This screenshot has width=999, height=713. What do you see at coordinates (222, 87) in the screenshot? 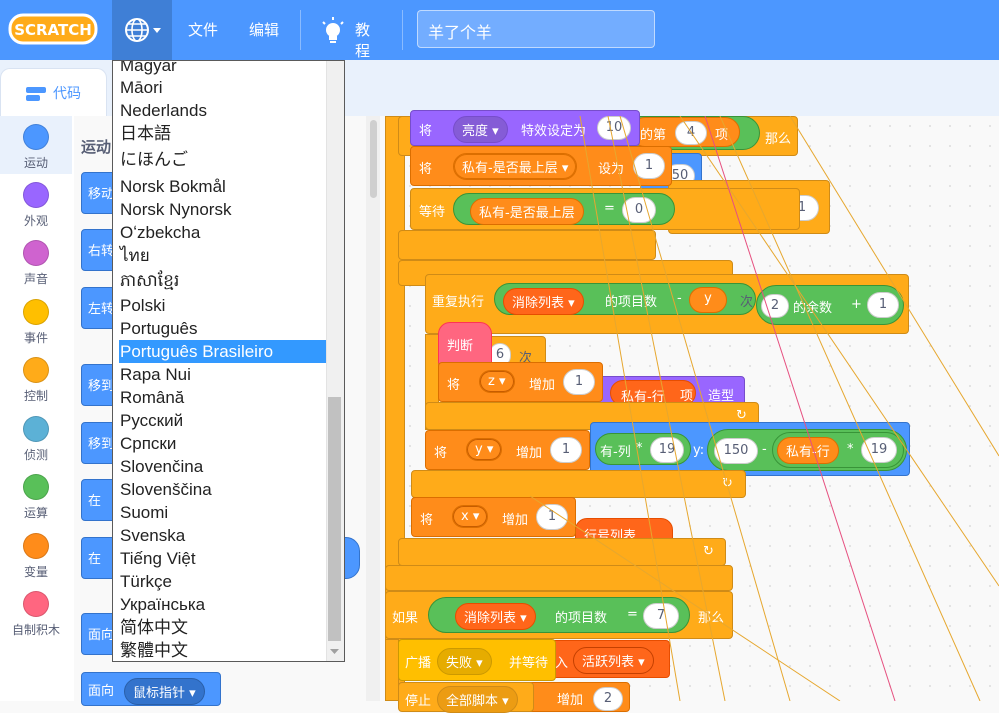
I see `language-option: Māori` at bounding box center [222, 87].